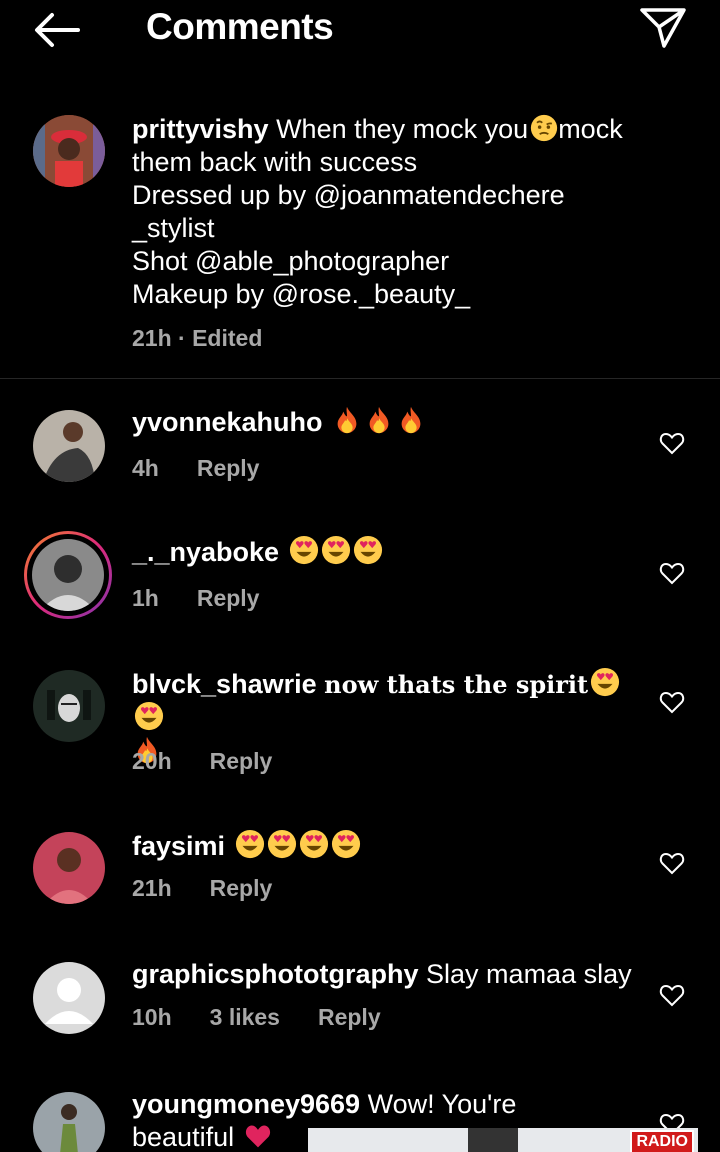  Describe the element at coordinates (145, 598) in the screenshot. I see `comment-time: 1h` at that location.